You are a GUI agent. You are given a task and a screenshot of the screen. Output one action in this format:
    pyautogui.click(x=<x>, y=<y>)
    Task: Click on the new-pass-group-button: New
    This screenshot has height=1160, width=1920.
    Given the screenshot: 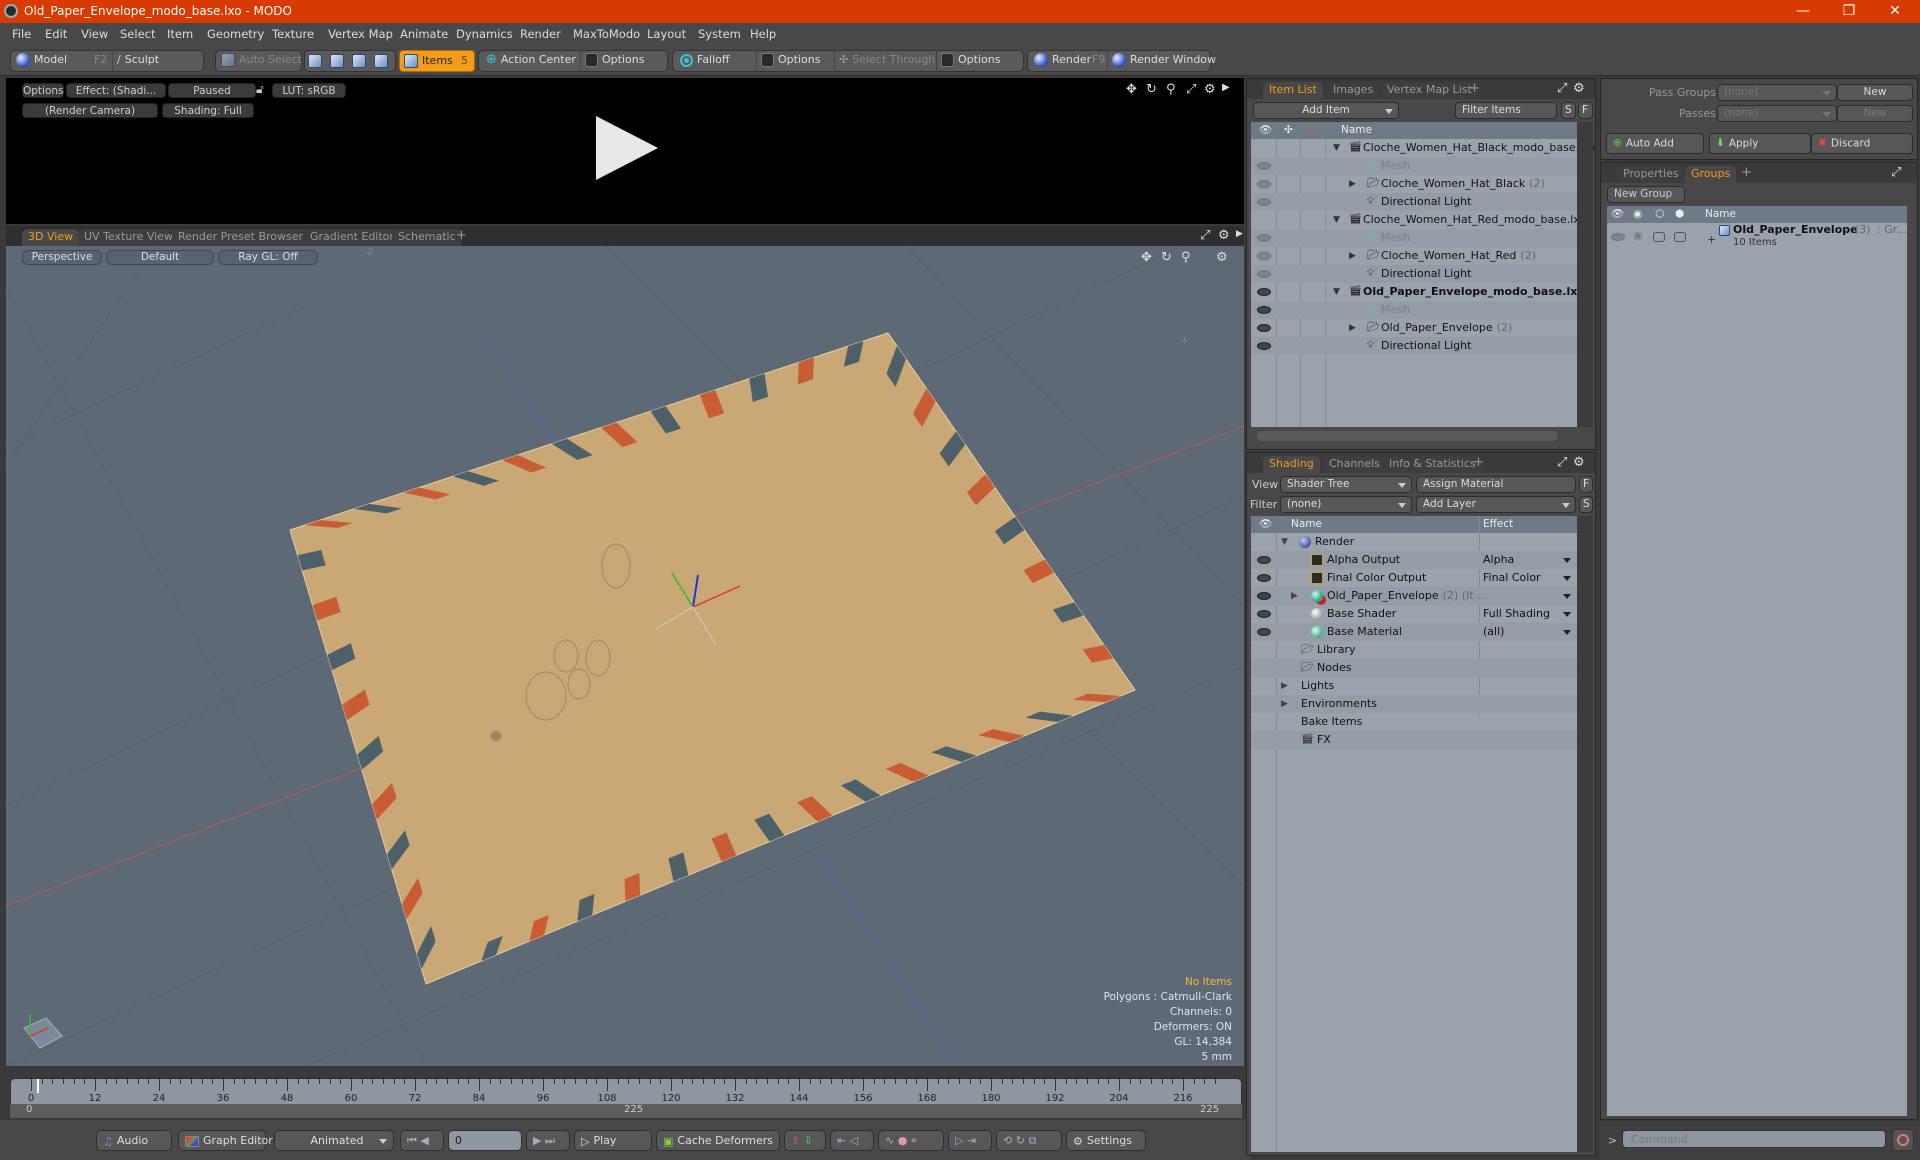 What is the action you would take?
    pyautogui.click(x=1875, y=92)
    